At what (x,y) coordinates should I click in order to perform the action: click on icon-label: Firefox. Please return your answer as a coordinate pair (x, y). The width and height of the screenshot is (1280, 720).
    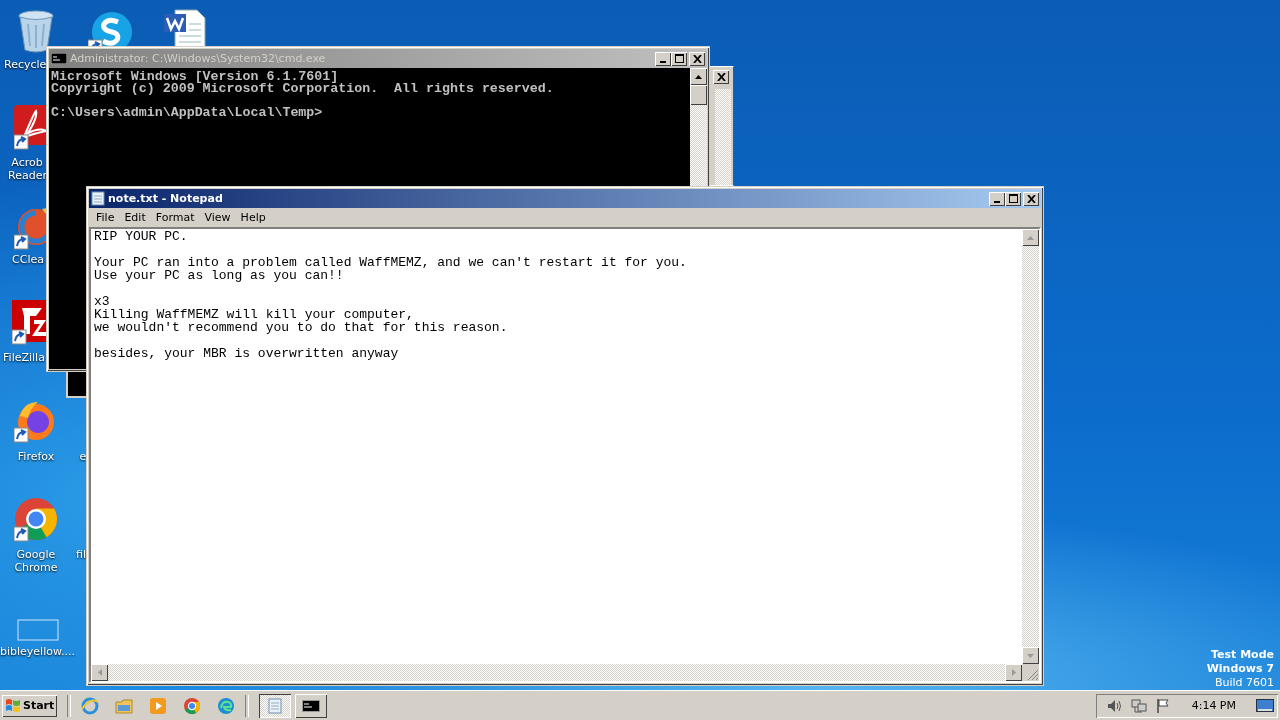
    Looking at the image, I should click on (36, 456).